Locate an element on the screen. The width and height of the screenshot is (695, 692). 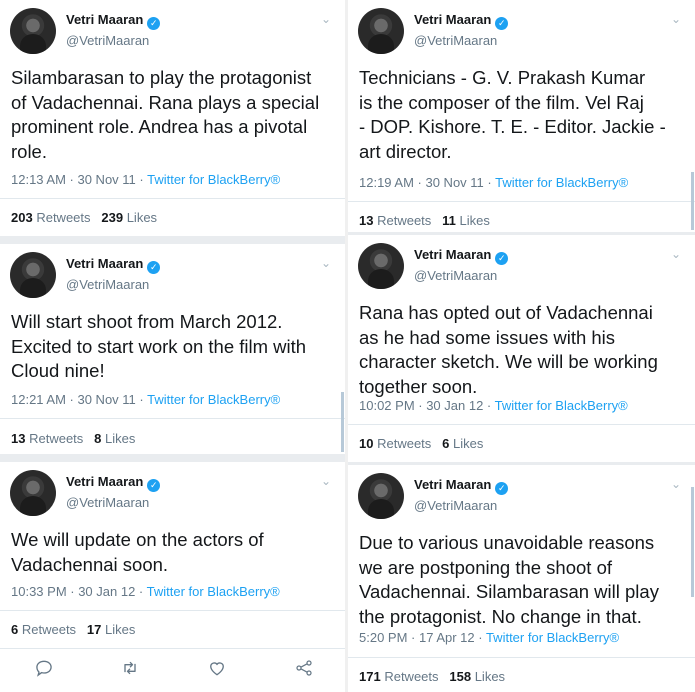
tweet-text-line: Vadachennai. Silambarasan will play is located at coordinates (509, 591).